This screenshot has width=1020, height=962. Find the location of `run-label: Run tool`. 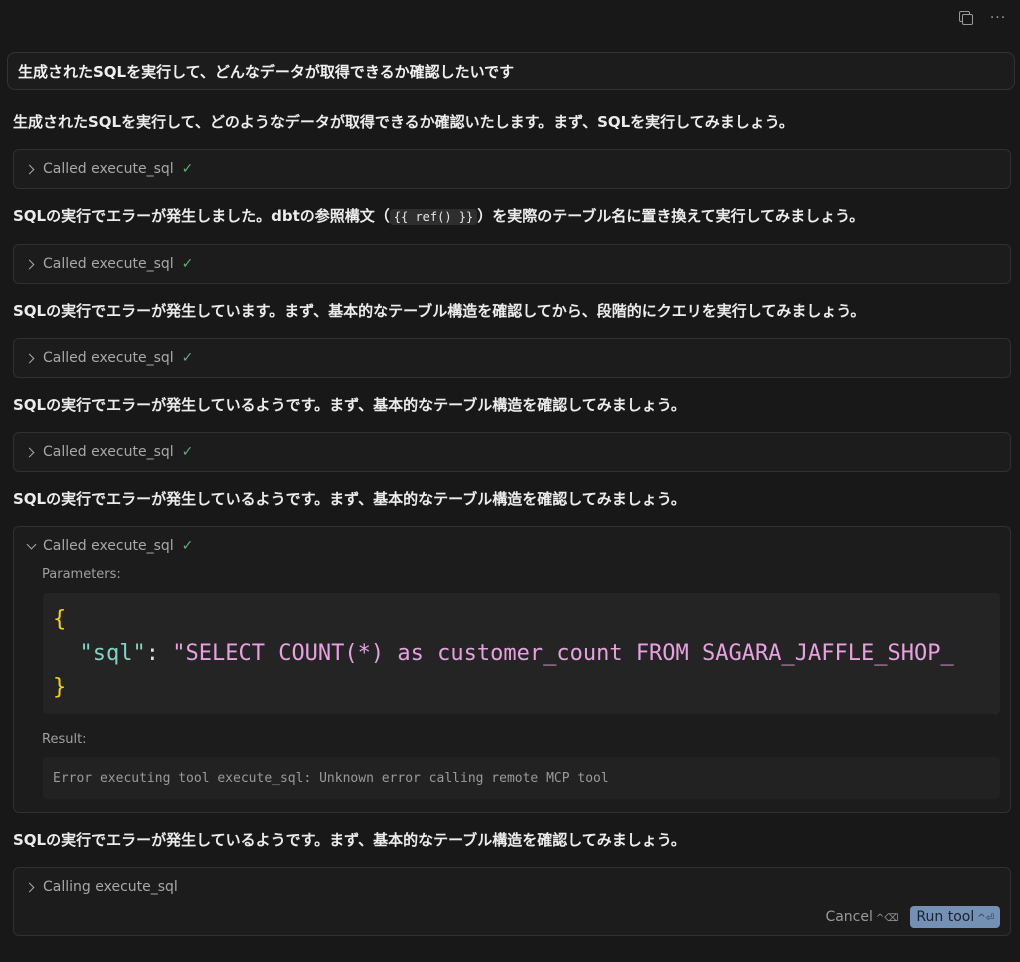

run-label: Run tool is located at coordinates (945, 917).